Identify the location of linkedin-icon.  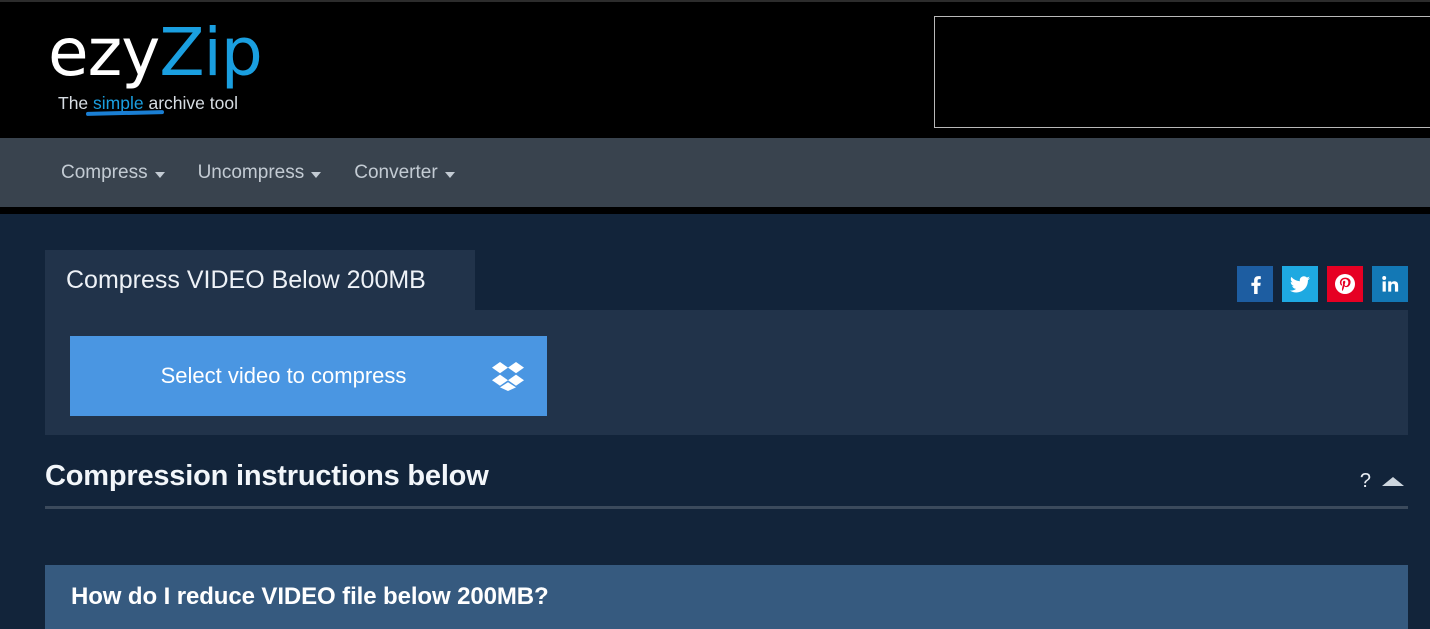
(1390, 284).